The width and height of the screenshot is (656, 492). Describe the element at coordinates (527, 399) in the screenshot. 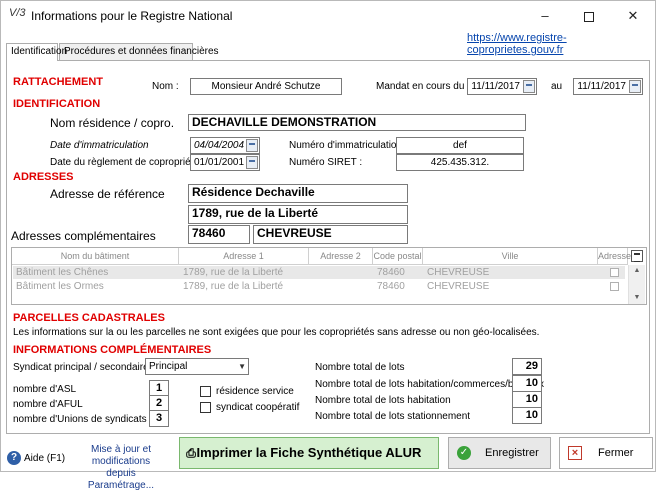

I see `lots-habitation-field: 10` at that location.